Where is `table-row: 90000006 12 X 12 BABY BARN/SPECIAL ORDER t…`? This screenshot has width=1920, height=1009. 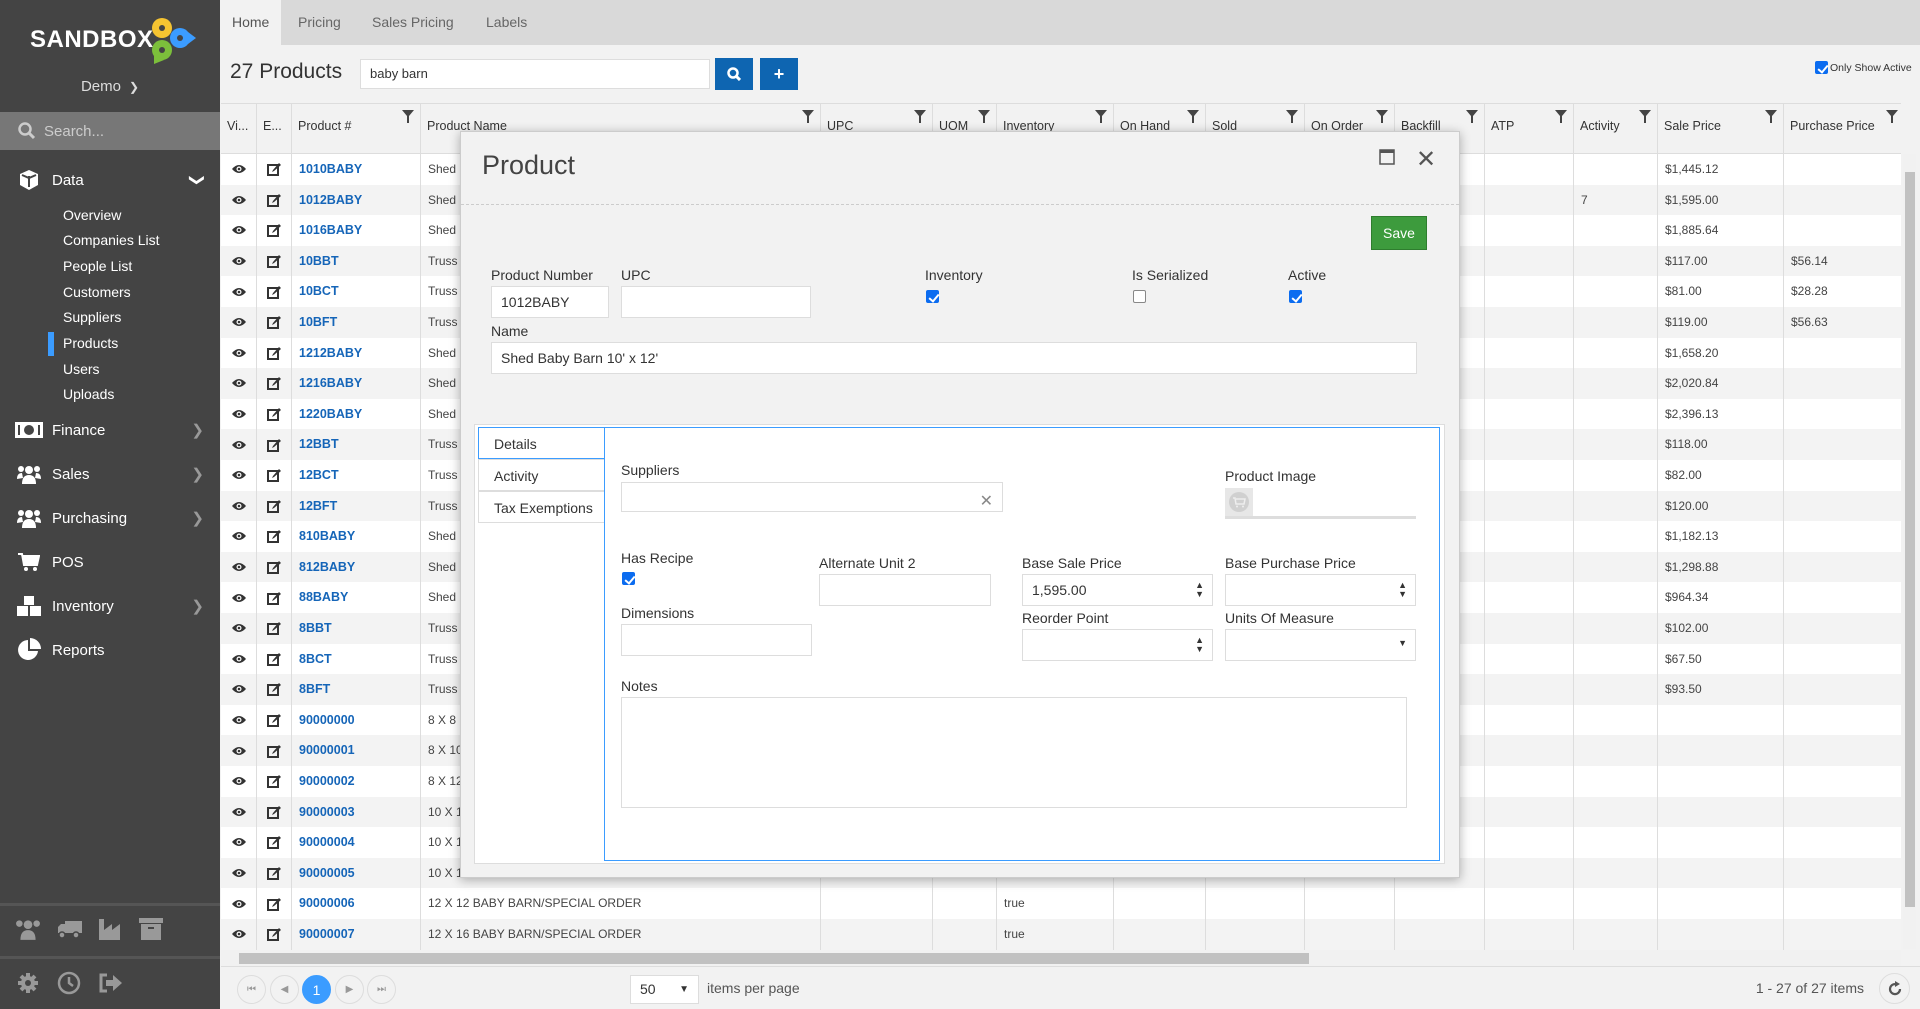
table-row: 90000006 12 X 12 BABY BARN/SPECIAL ORDER t… is located at coordinates (1061, 903).